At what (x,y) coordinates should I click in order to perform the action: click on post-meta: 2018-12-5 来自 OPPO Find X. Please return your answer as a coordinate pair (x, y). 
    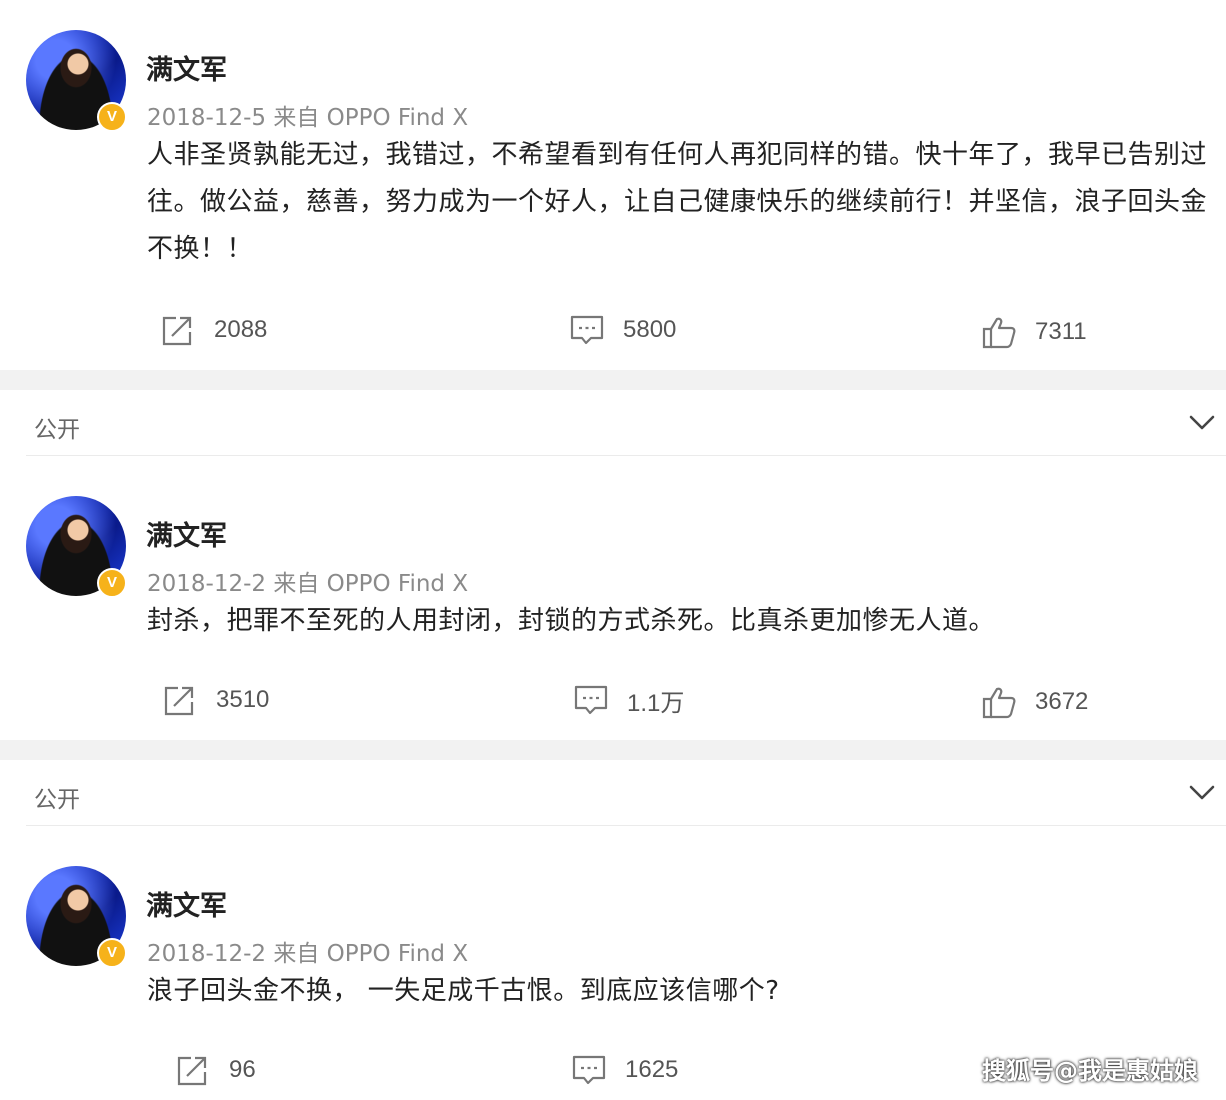
    Looking at the image, I should click on (308, 118).